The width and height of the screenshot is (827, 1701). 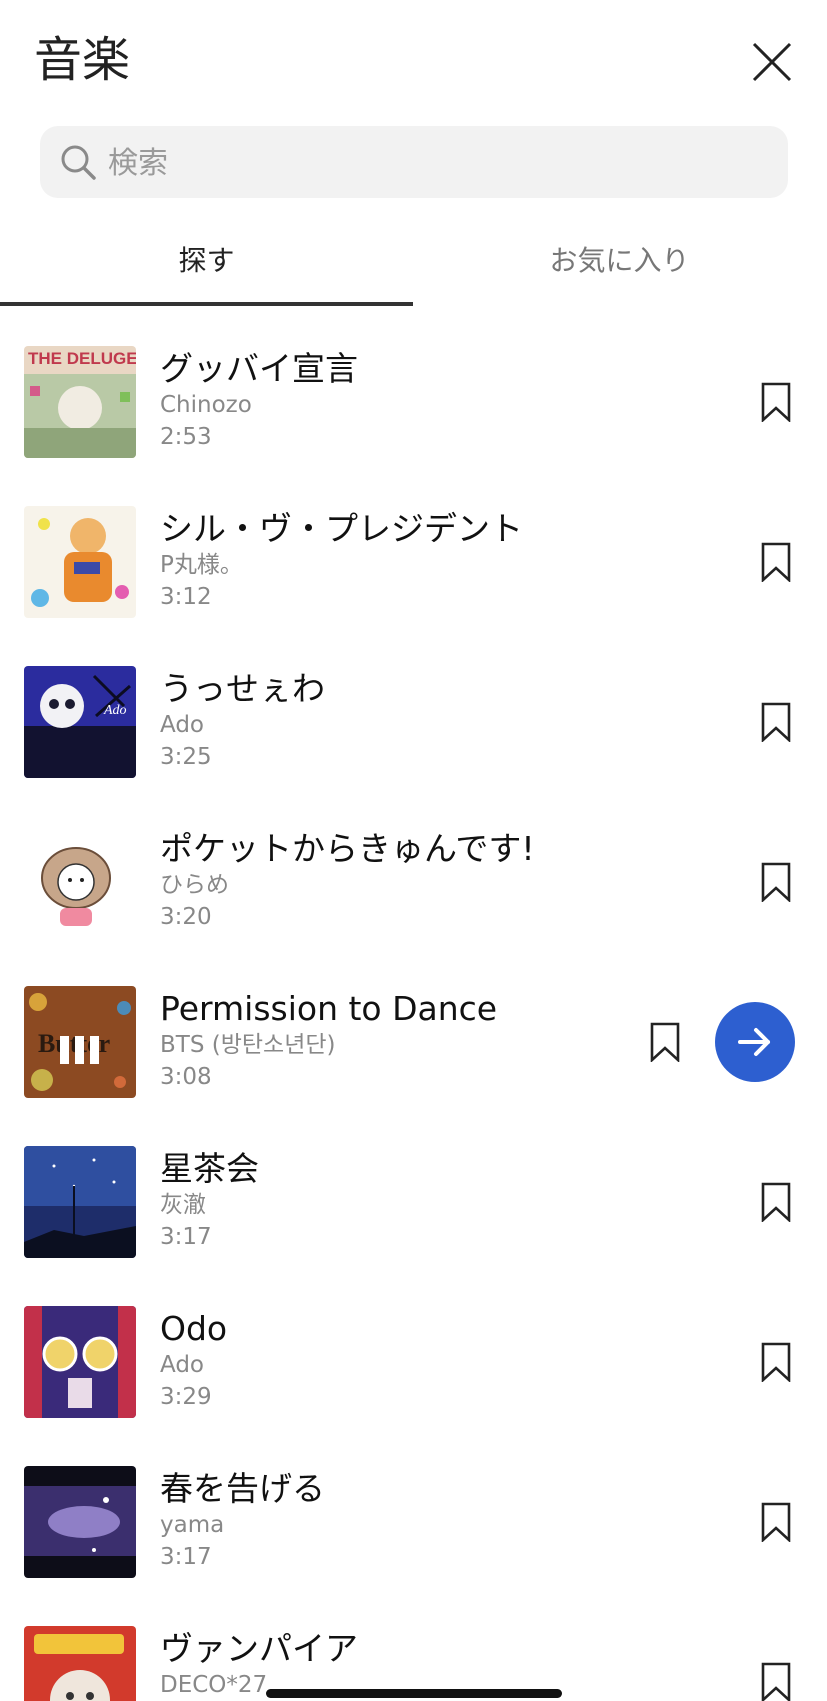 What do you see at coordinates (329, 1008) in the screenshot?
I see `song-title: Permission to Dance` at bounding box center [329, 1008].